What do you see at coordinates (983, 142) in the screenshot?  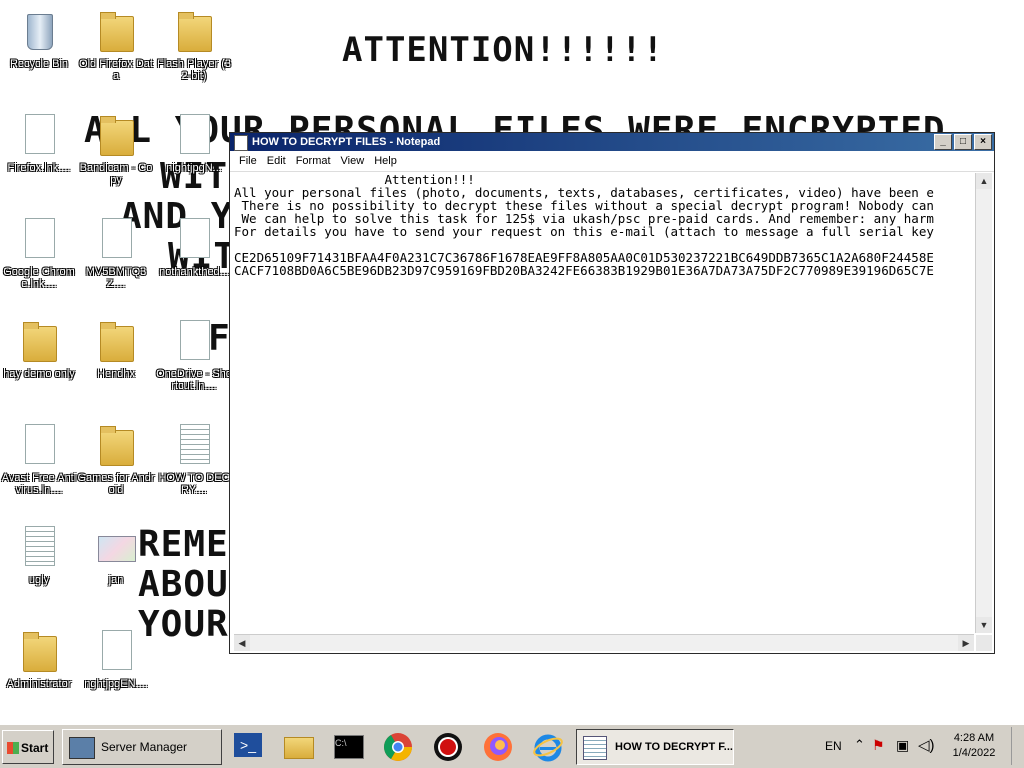 I see `close-button: ×` at bounding box center [983, 142].